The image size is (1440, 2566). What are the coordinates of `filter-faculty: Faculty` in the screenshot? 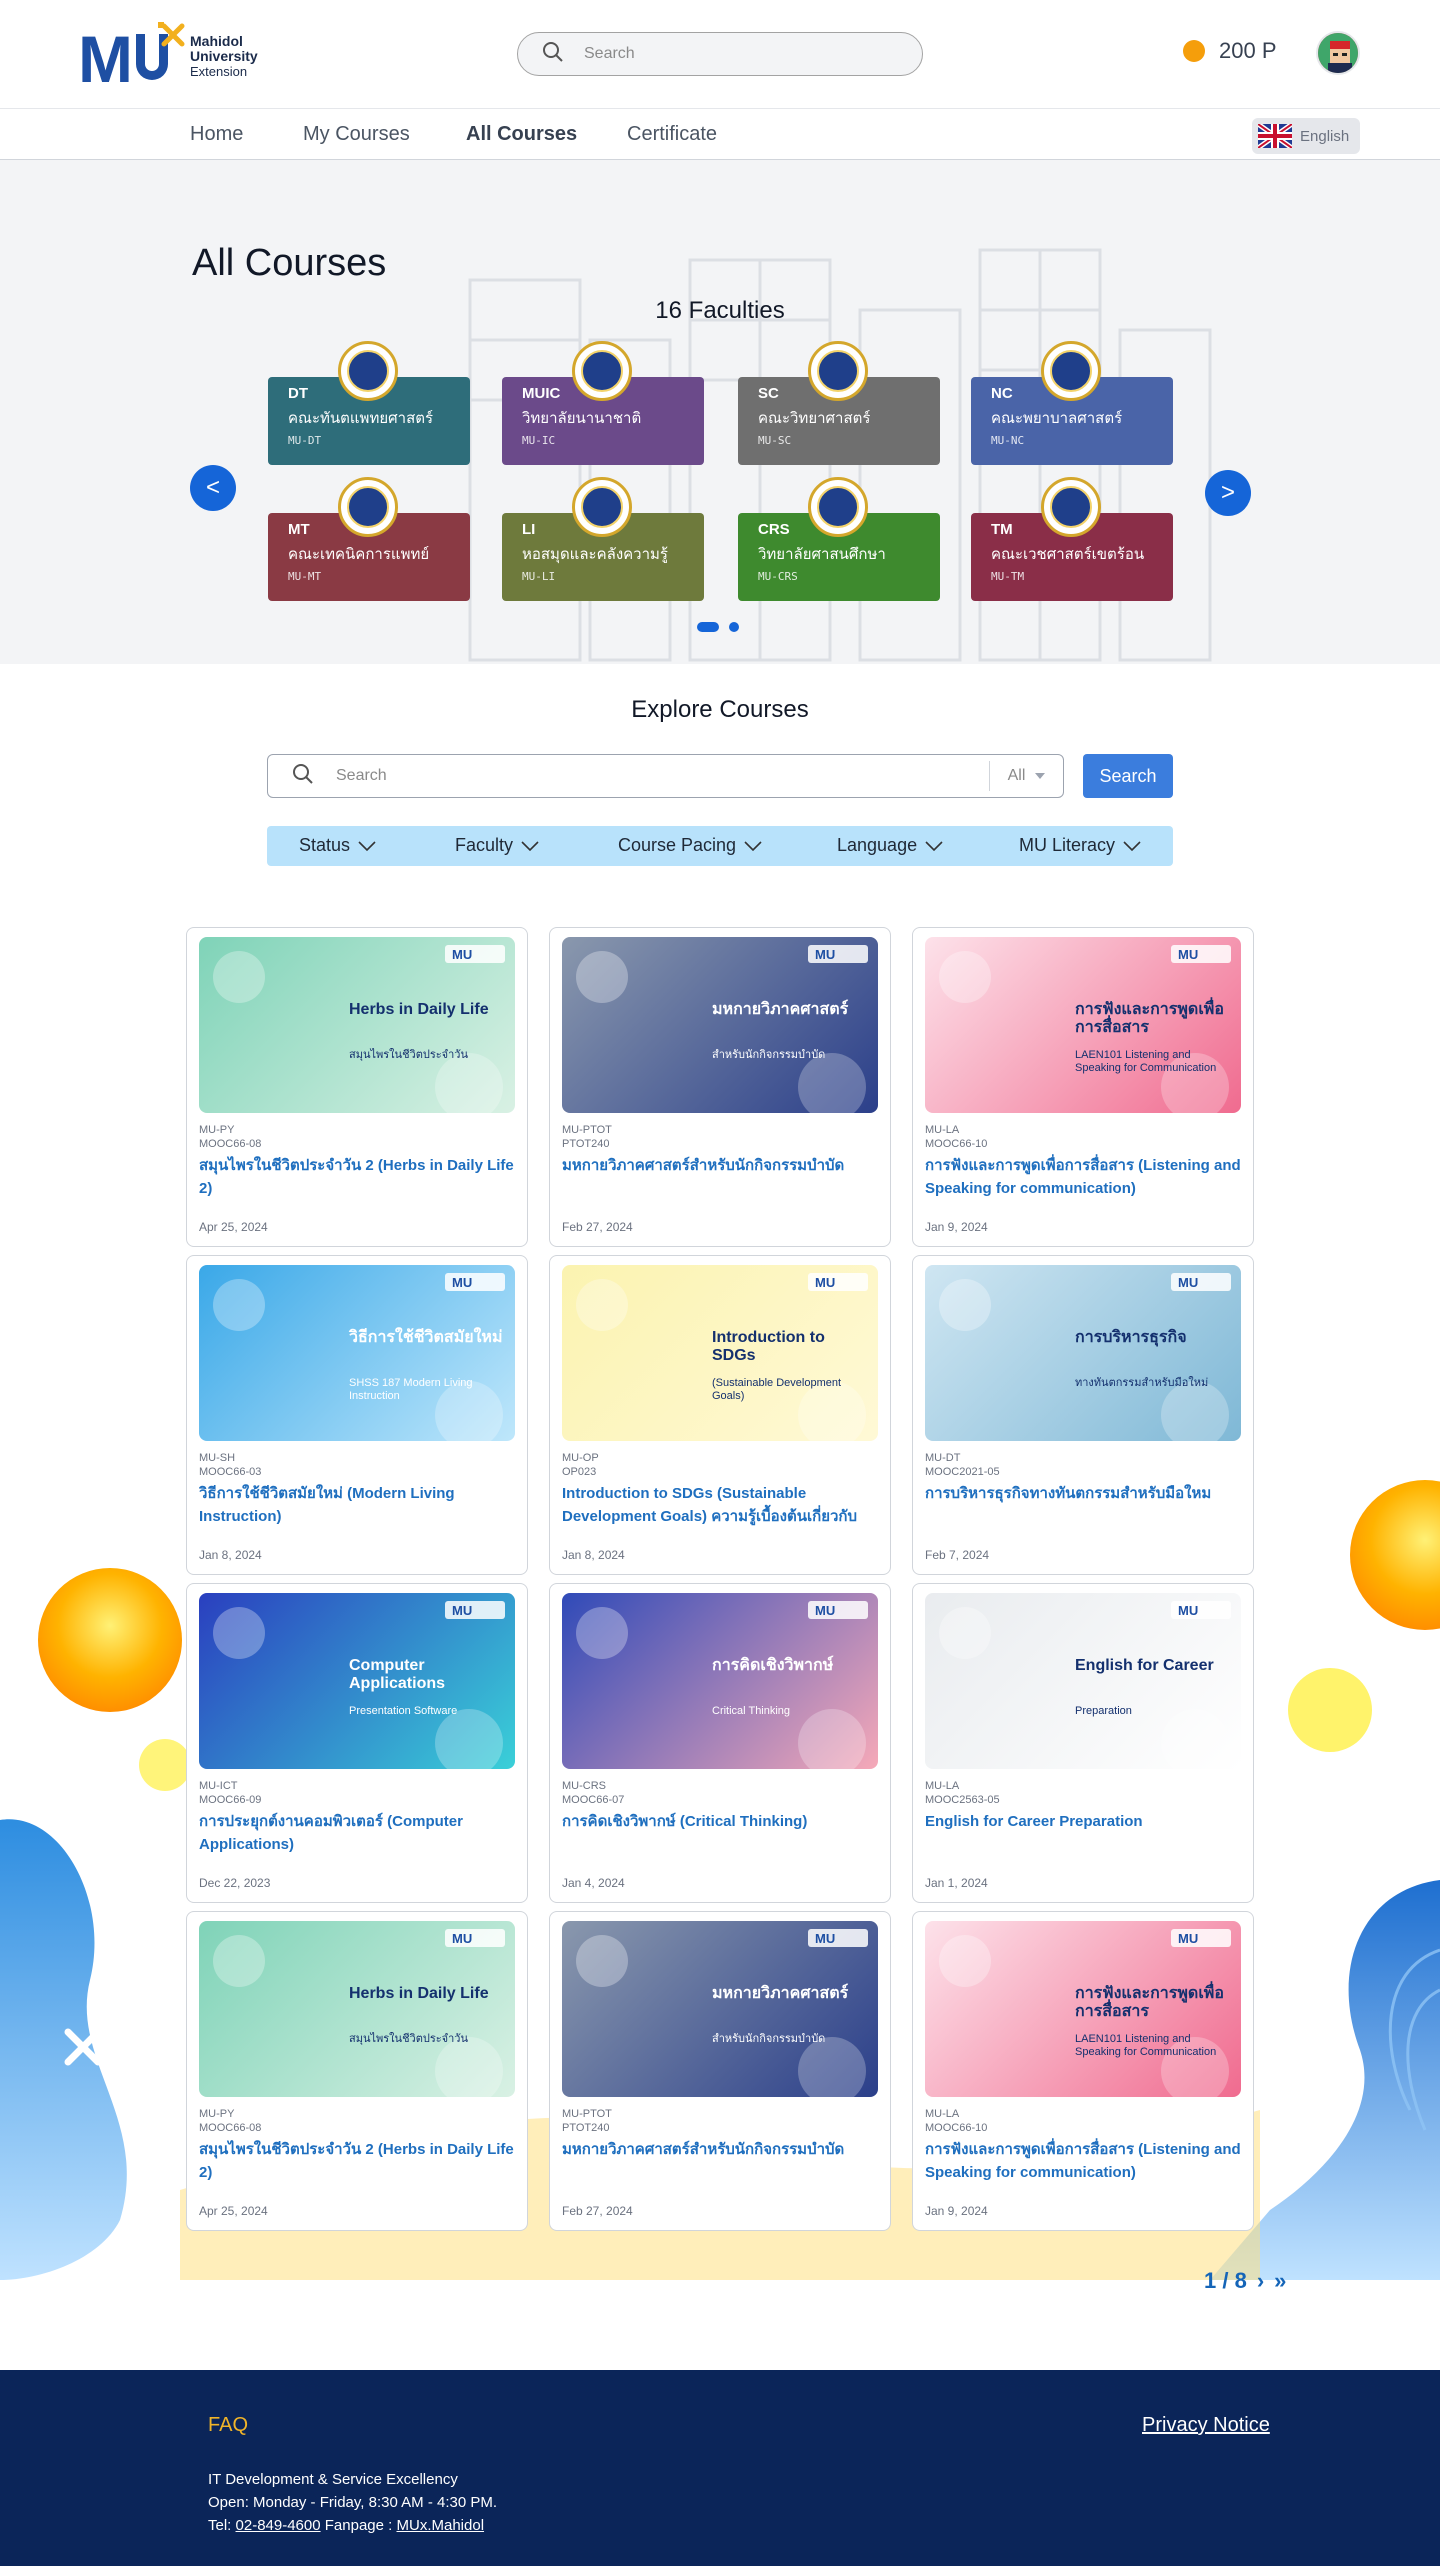 It's located at (497, 845).